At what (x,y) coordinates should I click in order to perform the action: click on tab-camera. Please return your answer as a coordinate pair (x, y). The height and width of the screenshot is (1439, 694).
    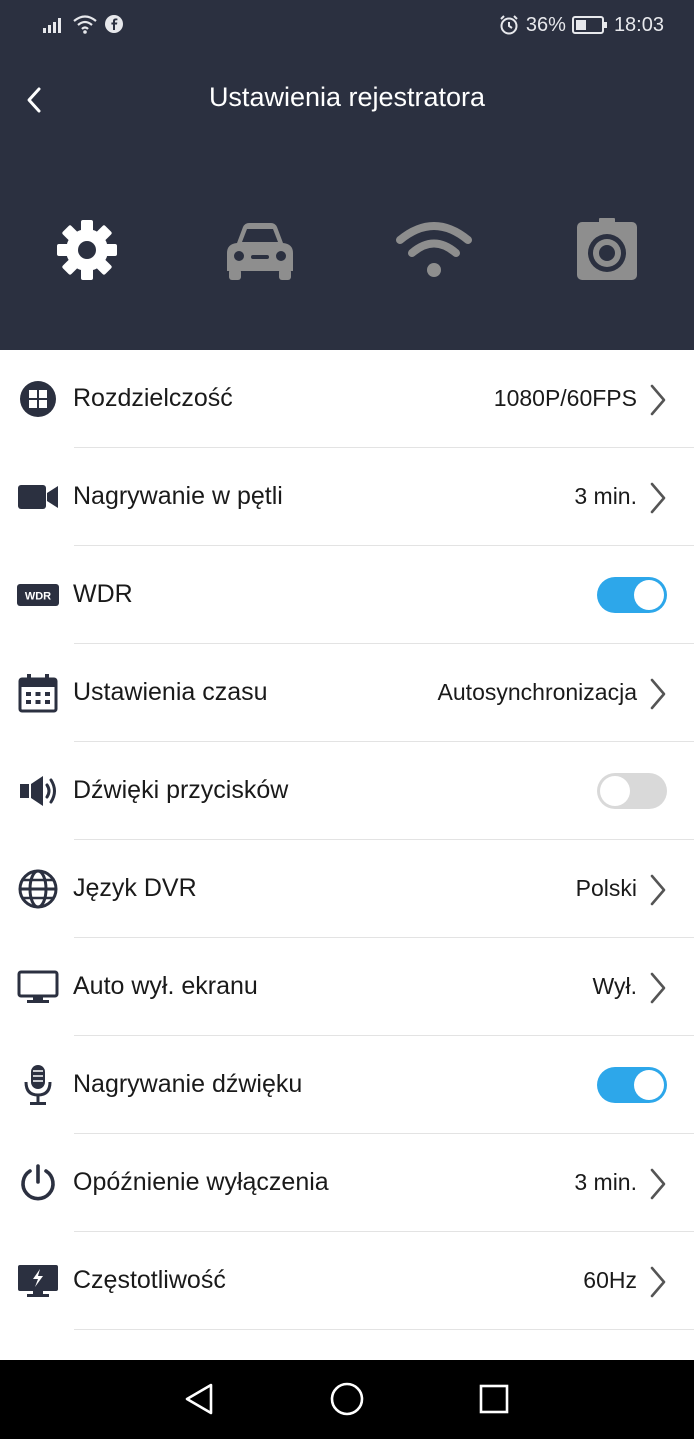
    Looking at the image, I should click on (607, 250).